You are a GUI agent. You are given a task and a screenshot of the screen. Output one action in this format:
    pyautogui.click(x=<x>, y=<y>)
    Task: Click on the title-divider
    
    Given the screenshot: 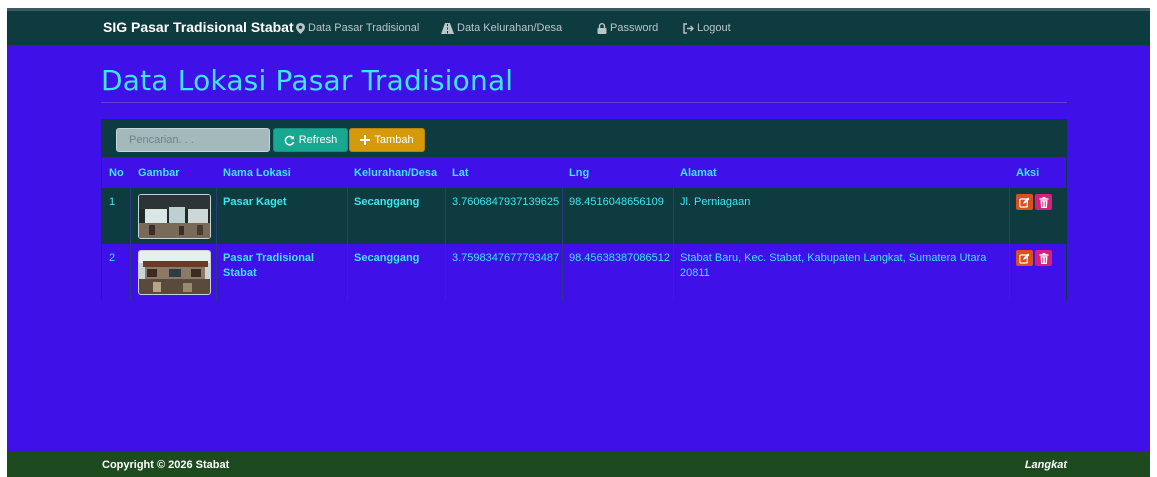 What is the action you would take?
    pyautogui.click(x=584, y=102)
    